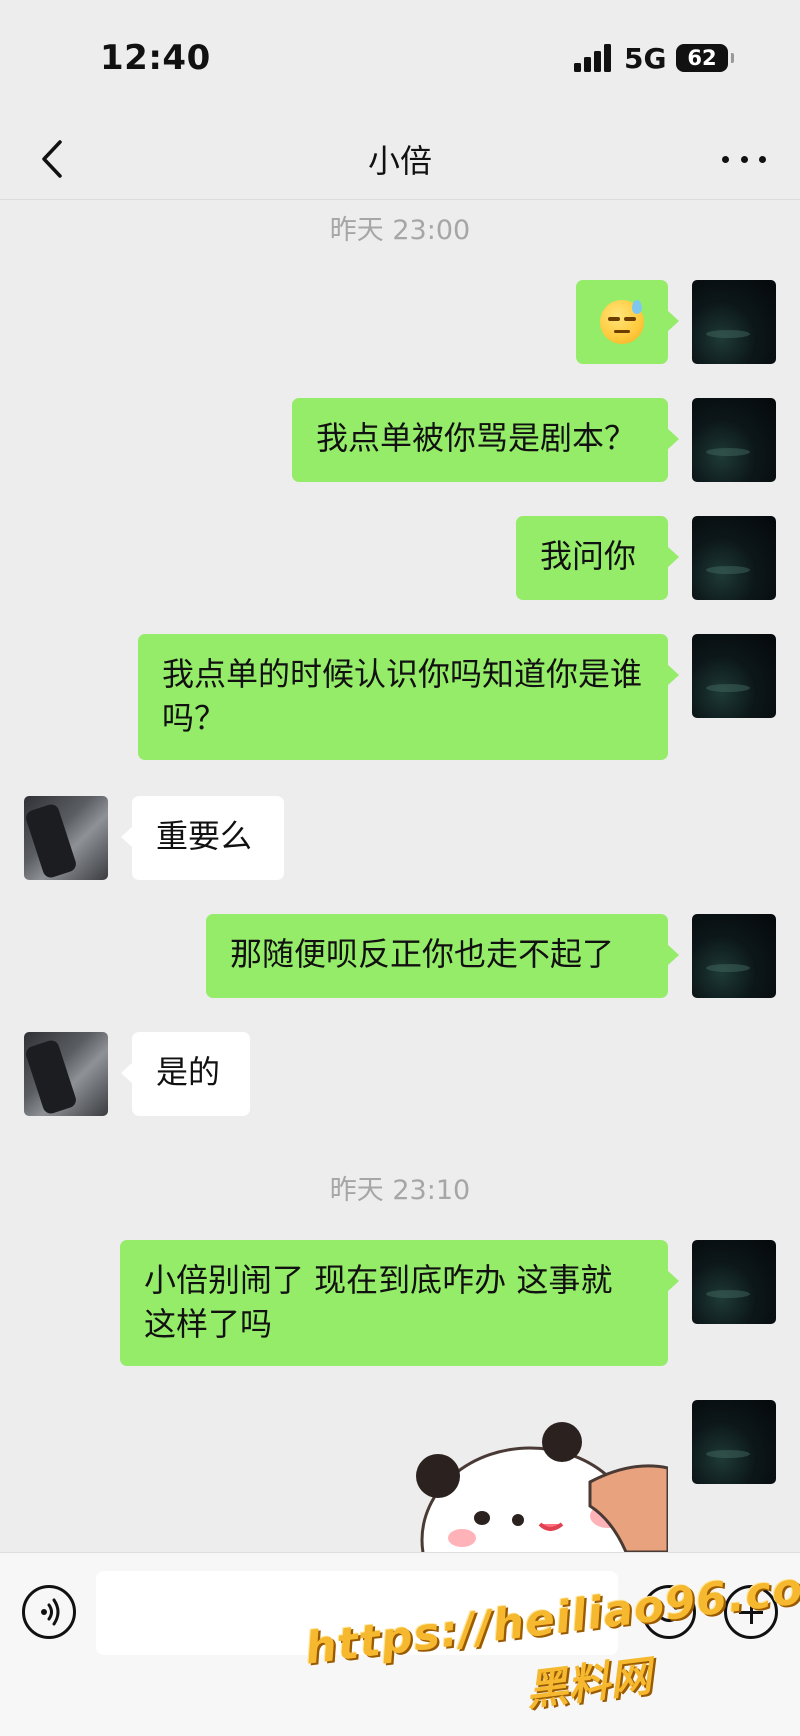 This screenshot has width=800, height=1736. Describe the element at coordinates (597, 558) in the screenshot. I see `message-bubble-sent: 我问你` at that location.